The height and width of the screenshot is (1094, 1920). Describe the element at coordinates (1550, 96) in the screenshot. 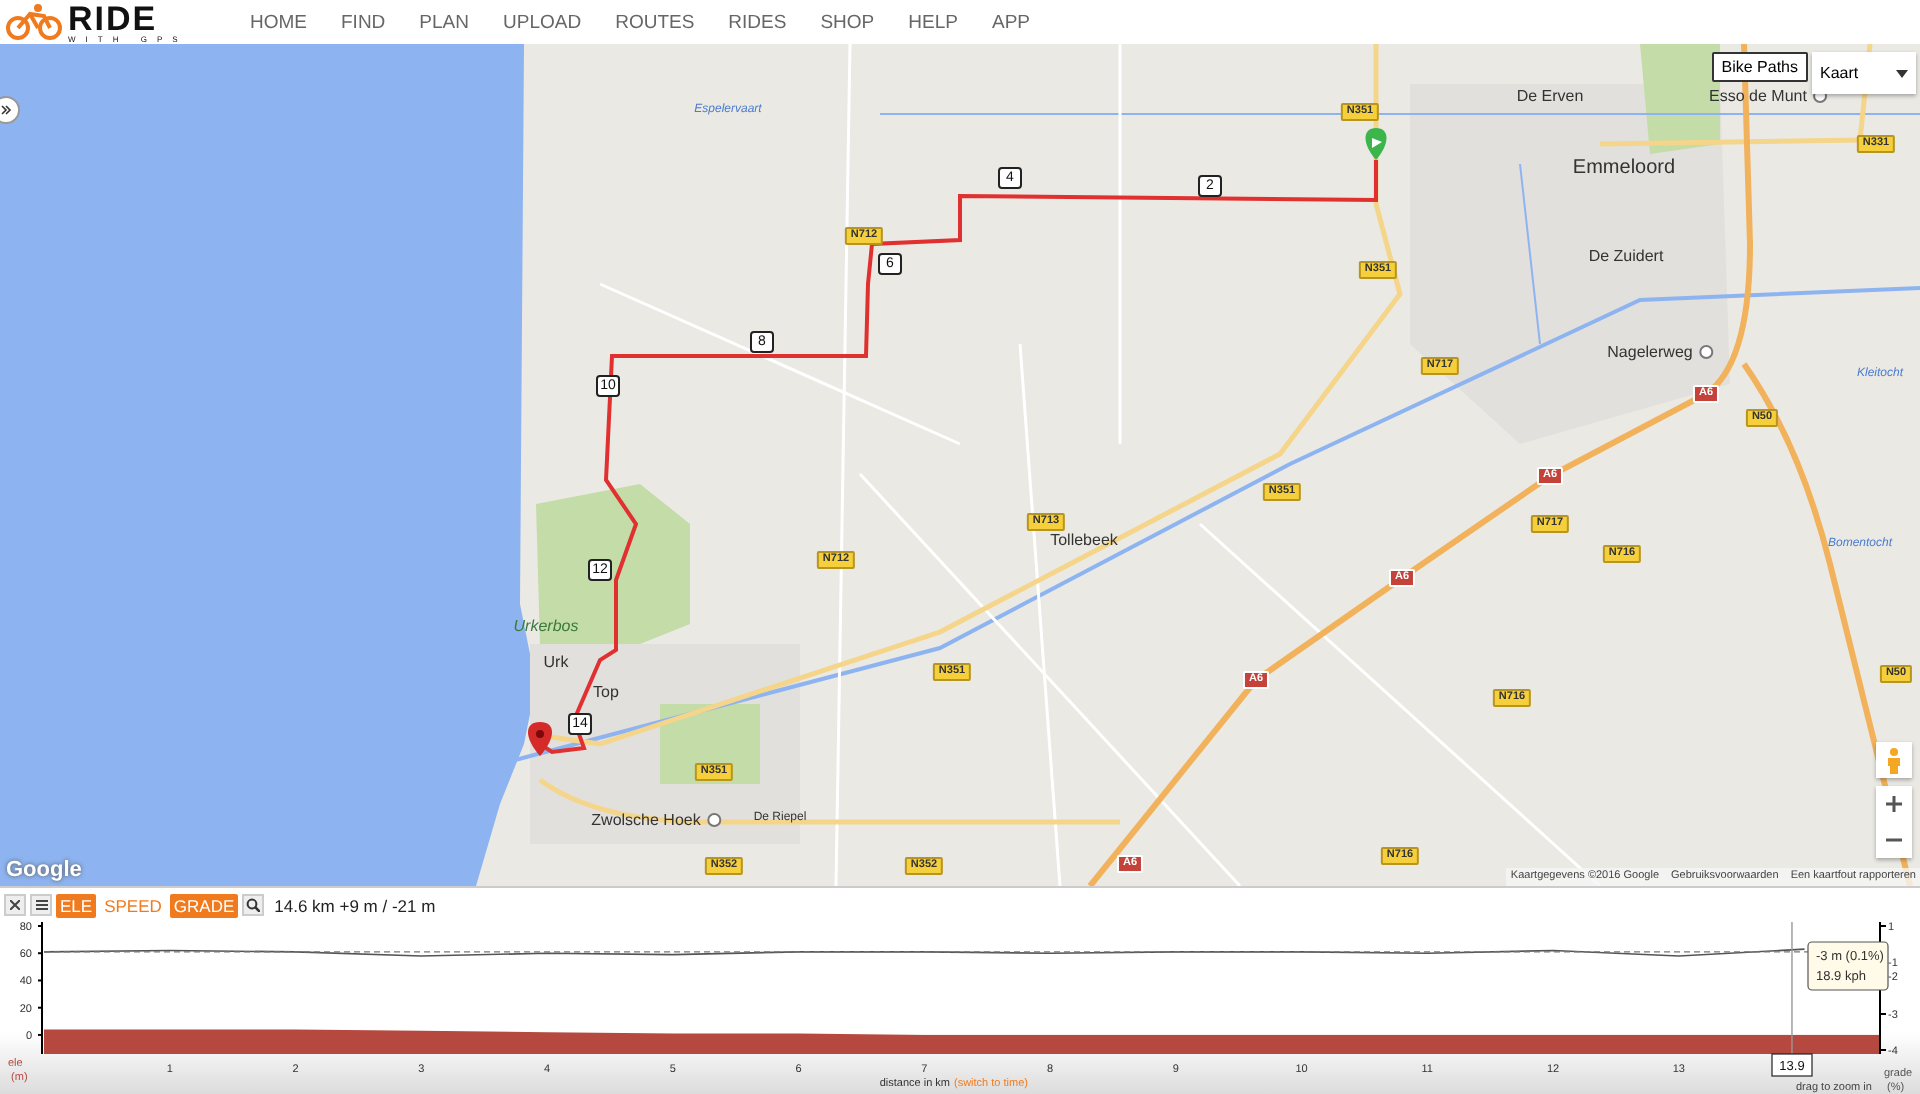

I see `place-label: De Erven` at that location.